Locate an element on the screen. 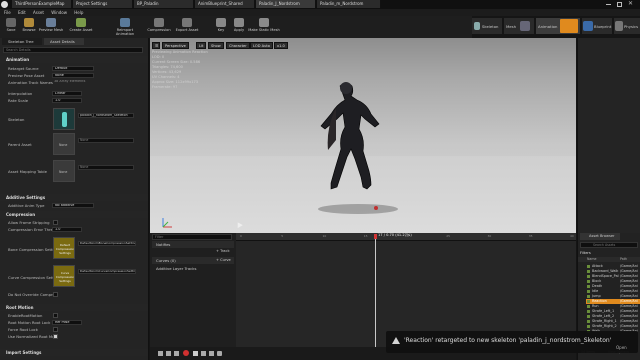  parent-asset-value: None is located at coordinates (106, 140).